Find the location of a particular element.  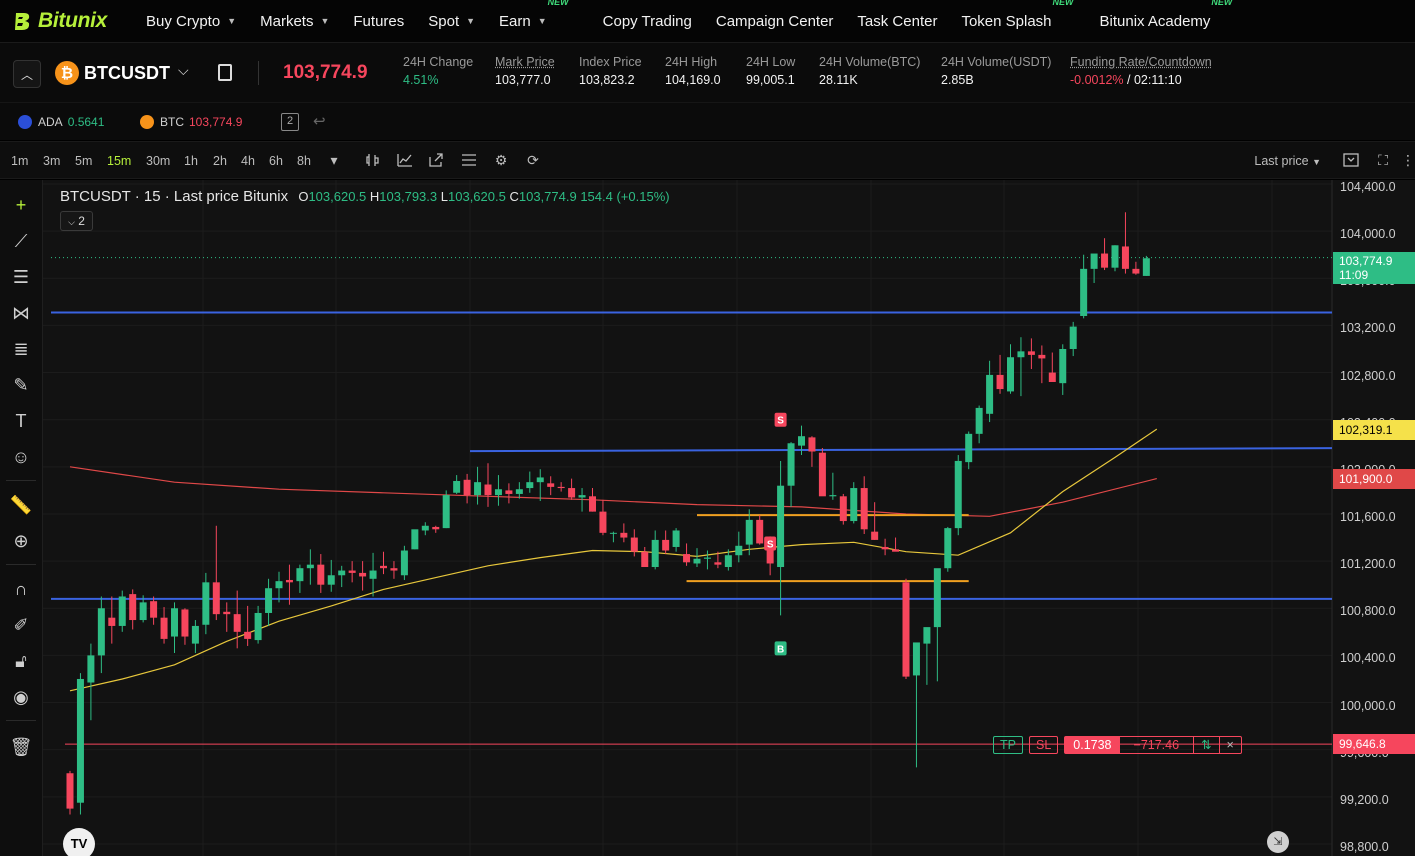

layout-icon: 2 is located at coordinates (290, 122).